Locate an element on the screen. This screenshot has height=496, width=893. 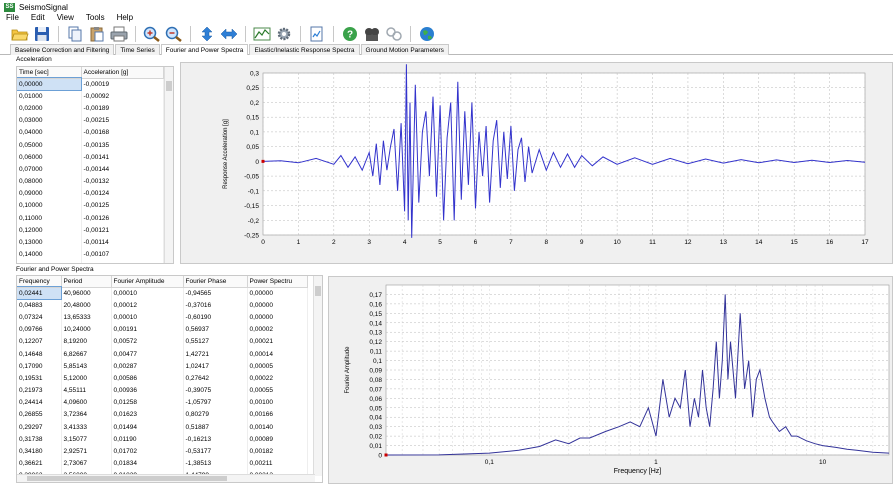
table-row: 0,08000 -0,00132 is located at coordinates (90, 181).